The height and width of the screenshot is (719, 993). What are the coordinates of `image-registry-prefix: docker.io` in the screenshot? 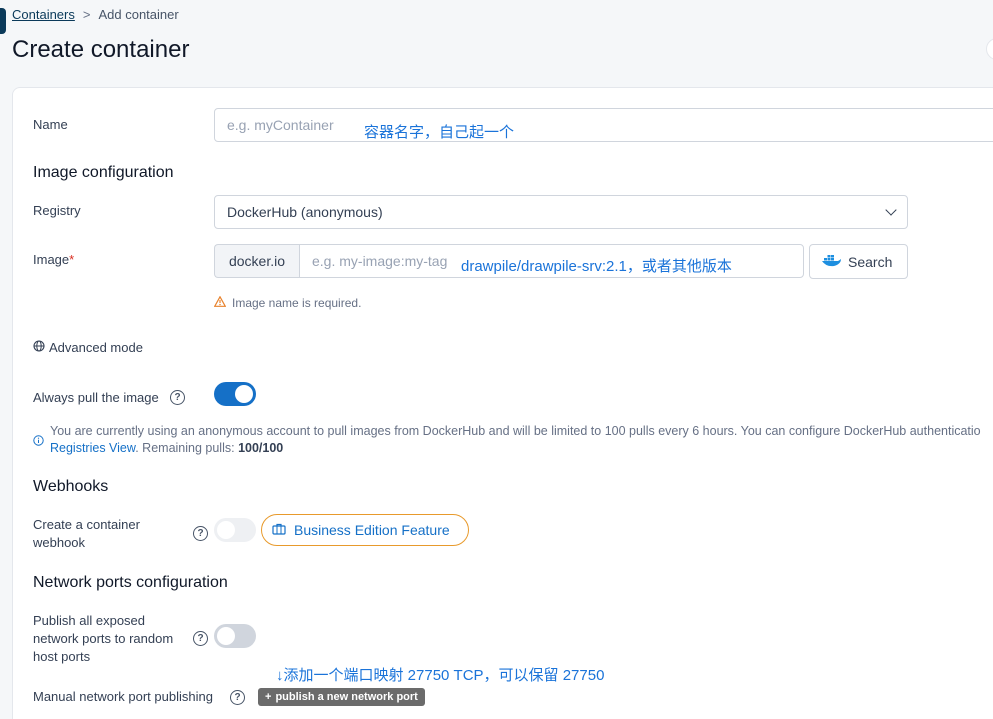 It's located at (256, 261).